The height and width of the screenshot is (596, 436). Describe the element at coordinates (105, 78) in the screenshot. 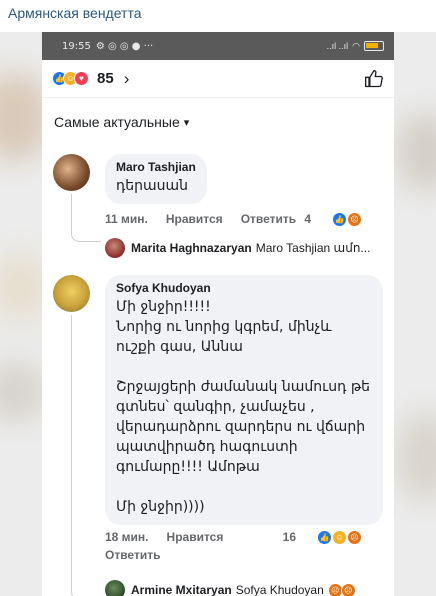

I see `reaction-count: 85` at that location.